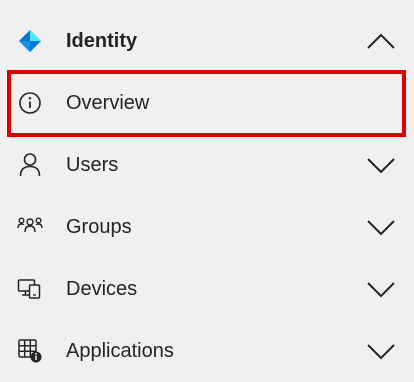  What do you see at coordinates (102, 41) in the screenshot?
I see `nav-label-identity: Identity` at bounding box center [102, 41].